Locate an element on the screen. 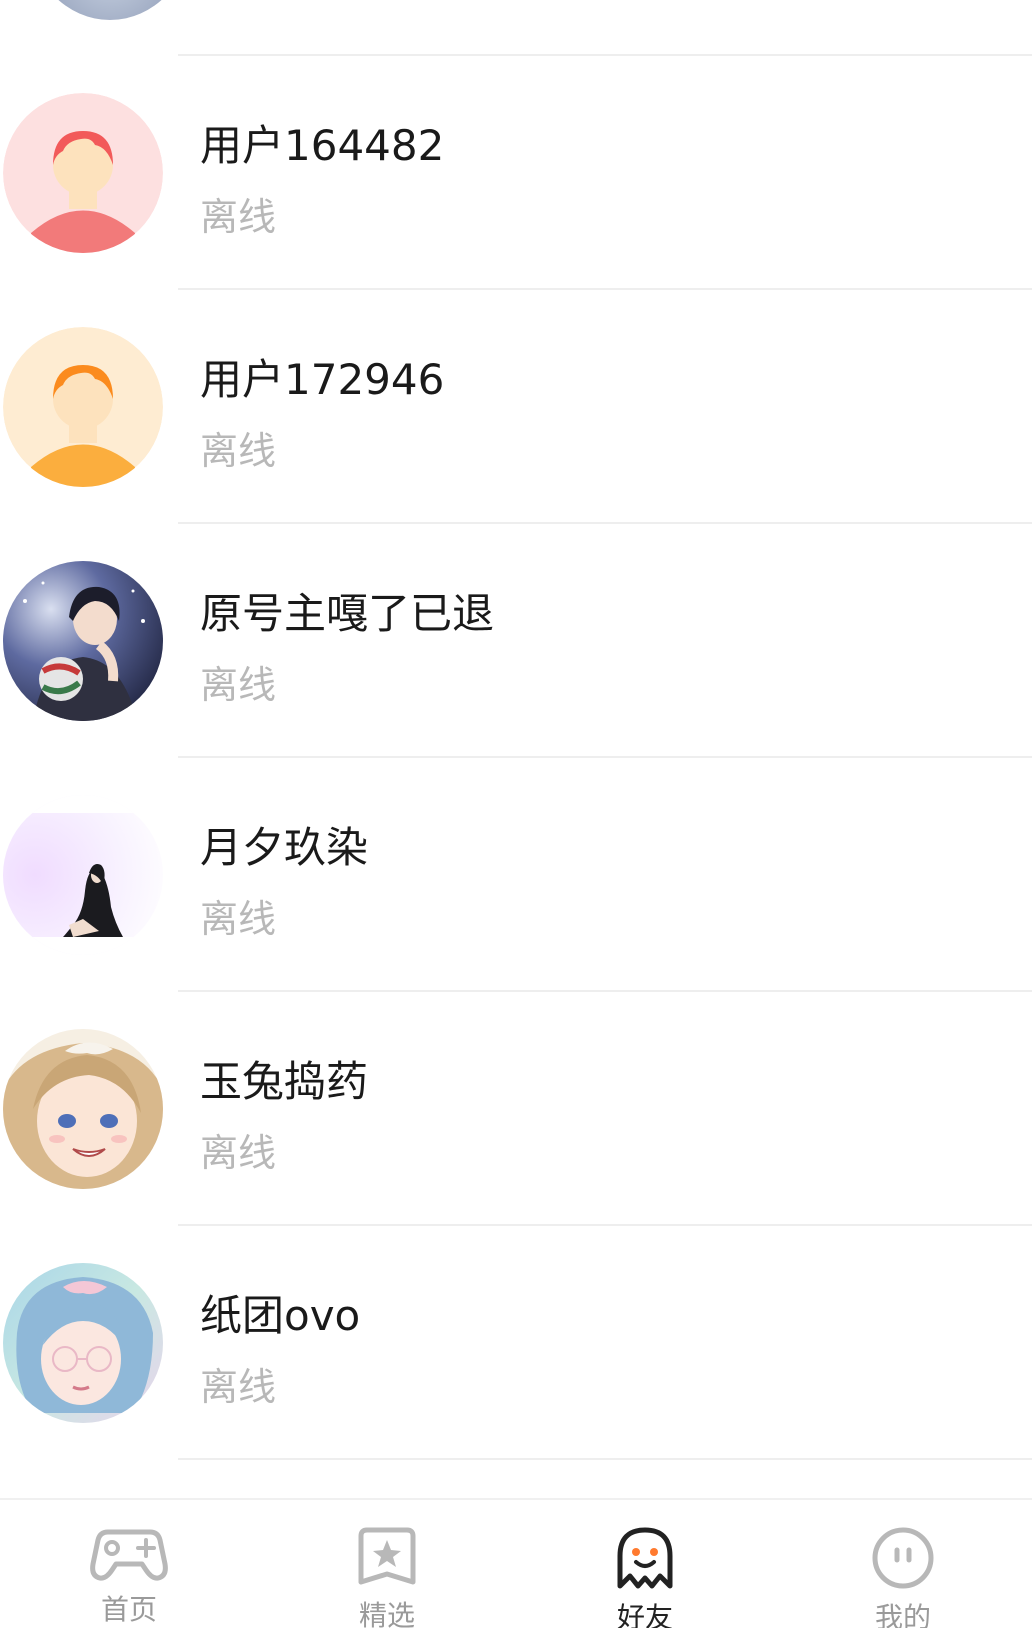  friend-name: 纸团ovo is located at coordinates (280, 1315).